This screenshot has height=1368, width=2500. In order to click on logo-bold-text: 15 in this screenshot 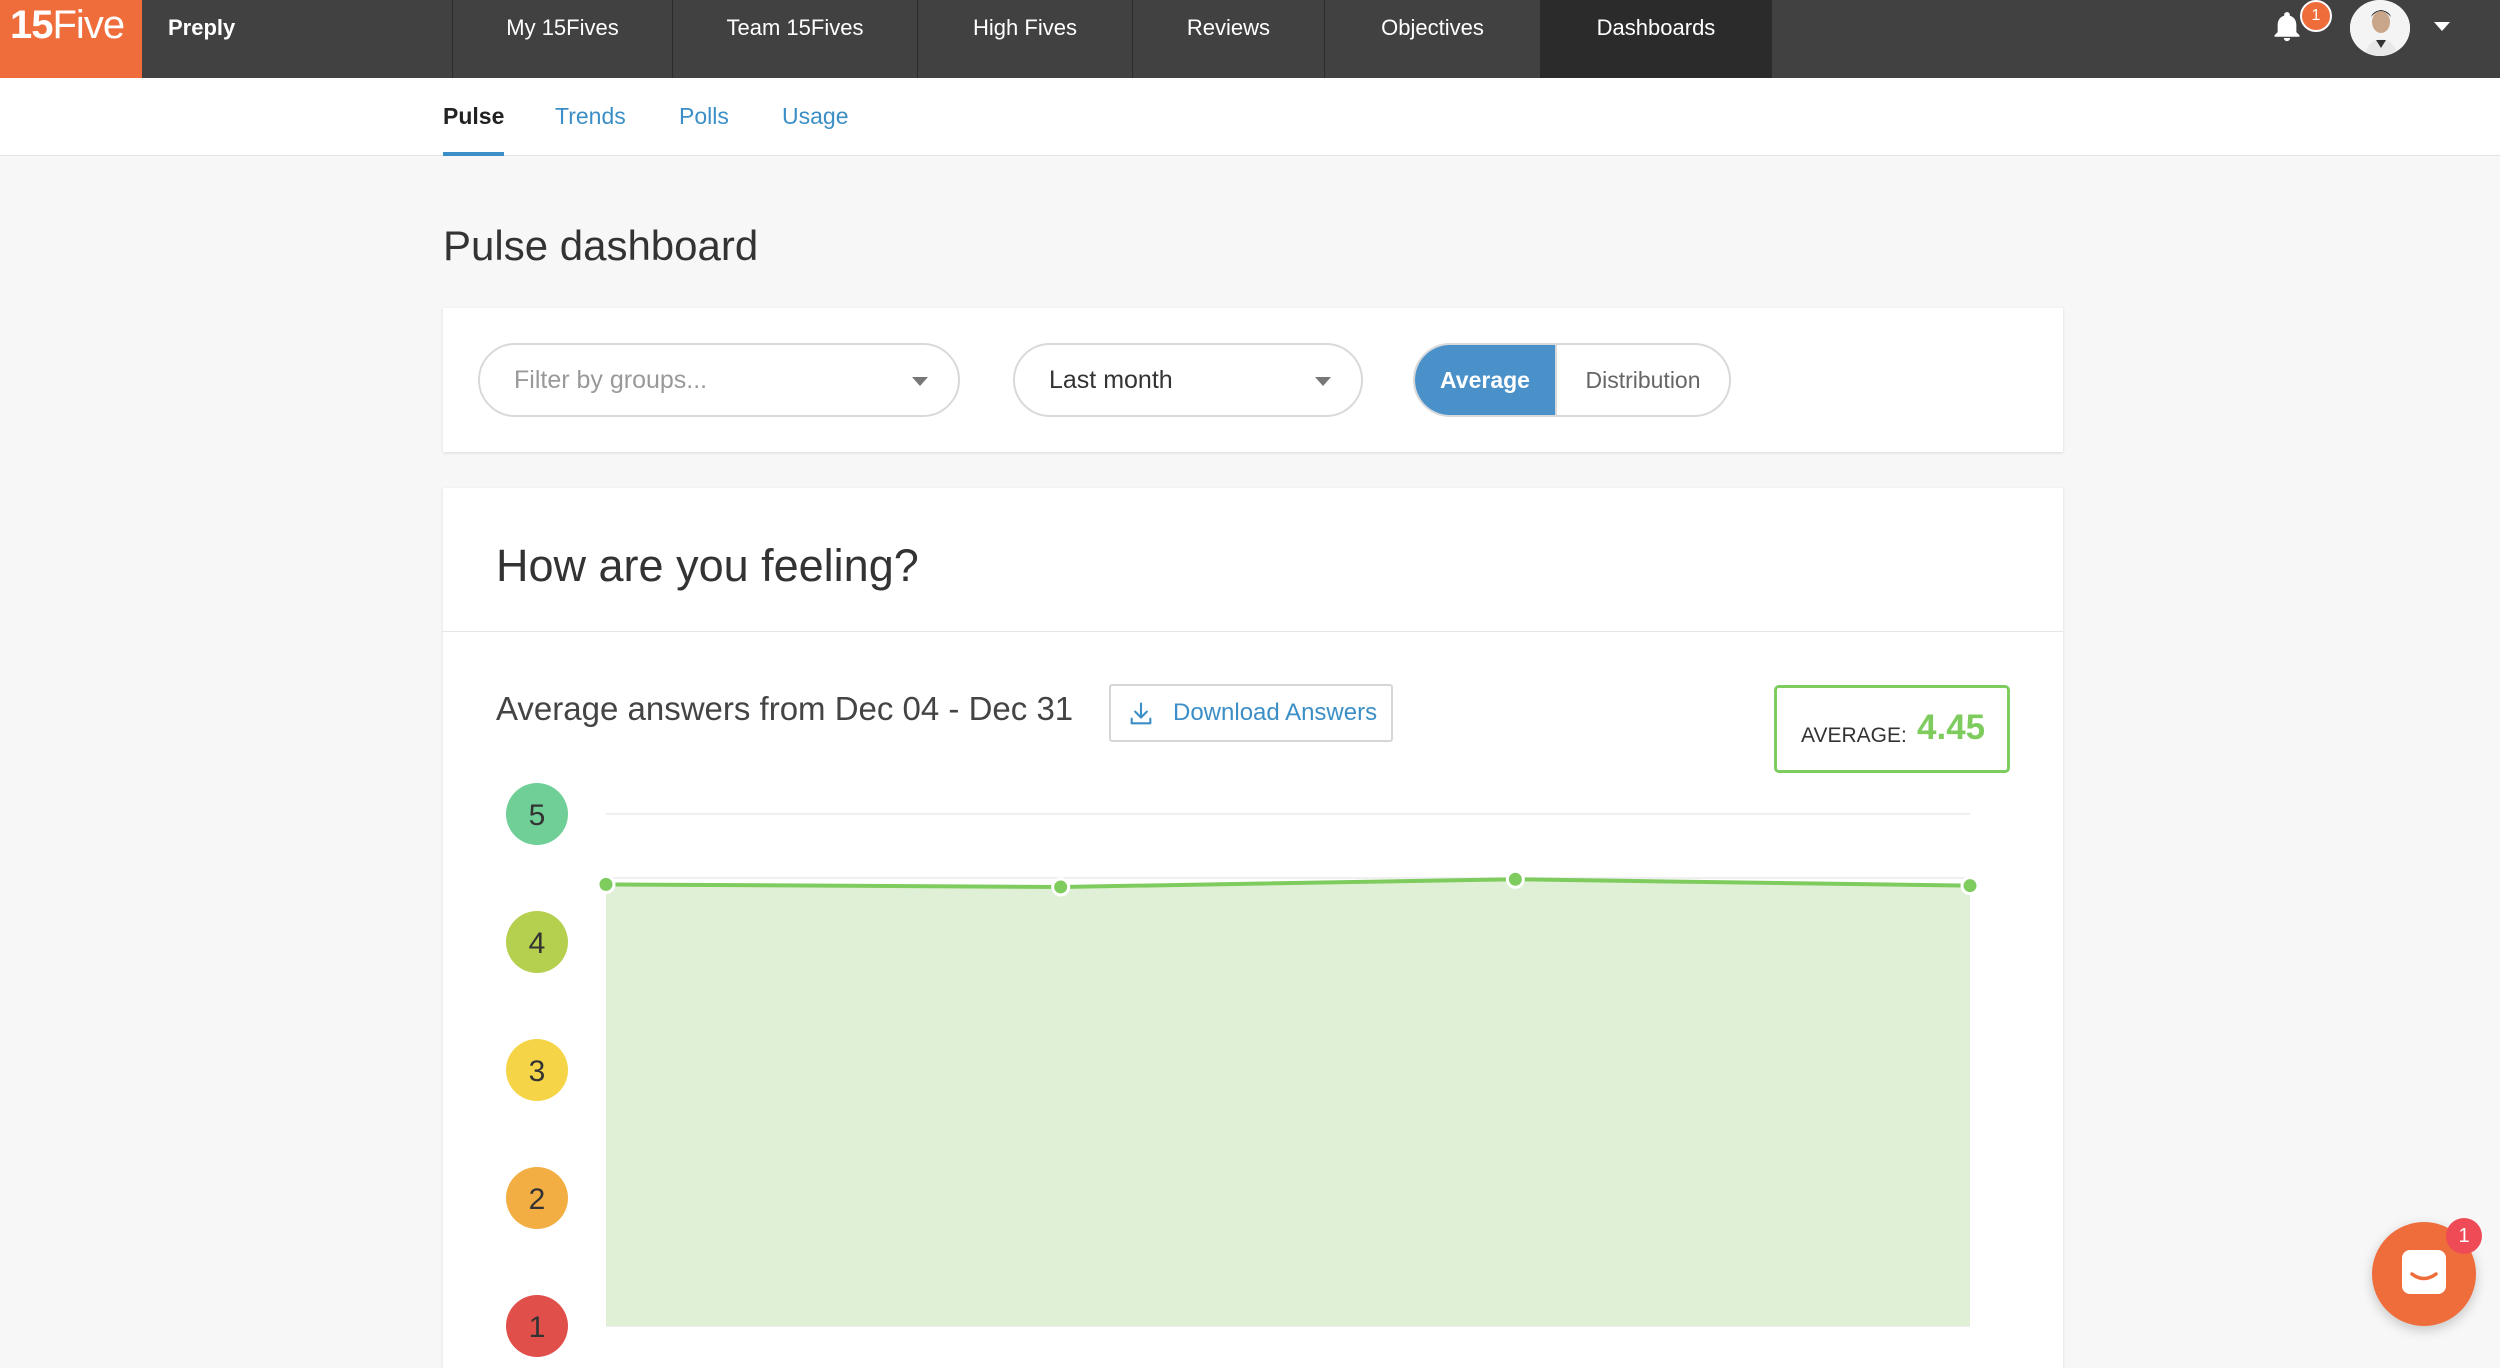, I will do `click(31, 25)`.